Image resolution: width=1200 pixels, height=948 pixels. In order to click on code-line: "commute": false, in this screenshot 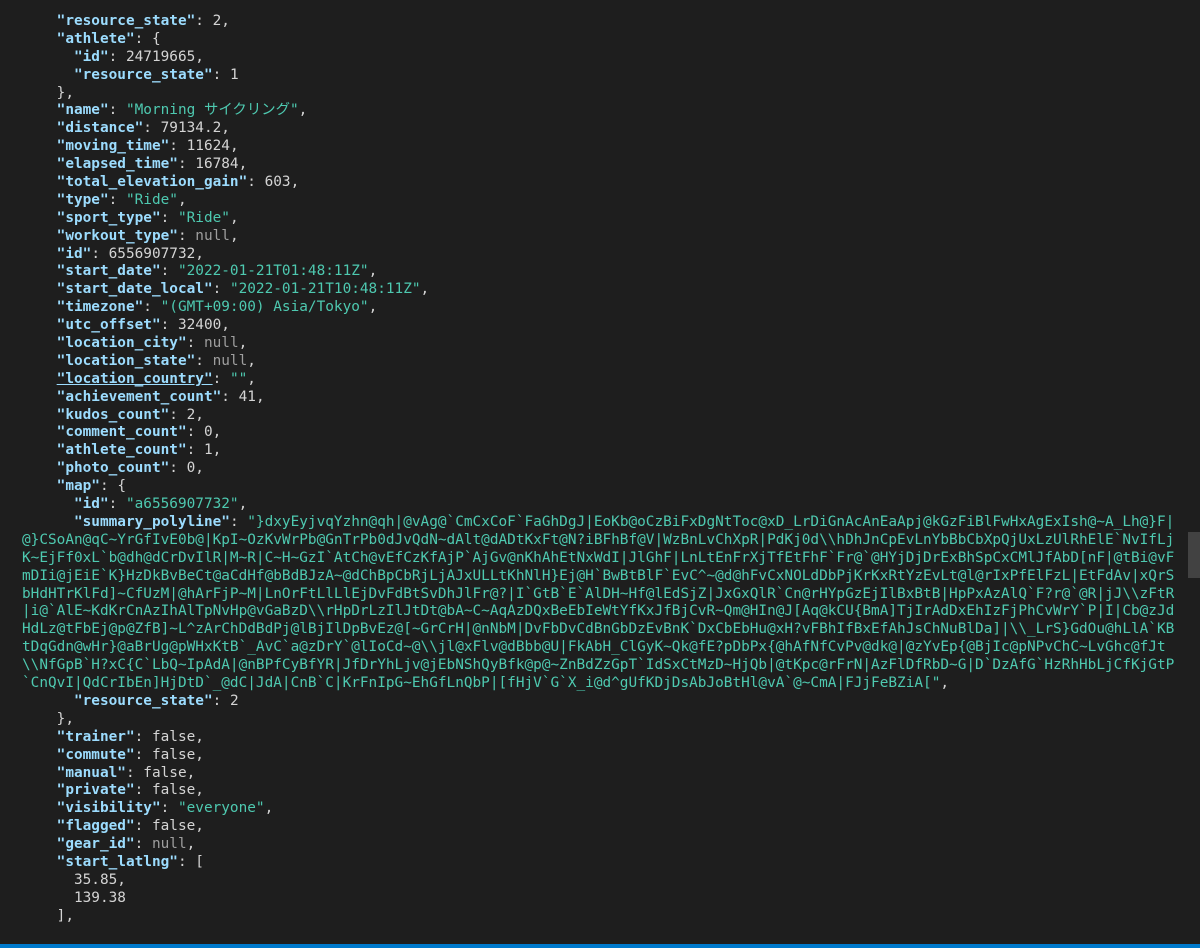, I will do `click(603, 756)`.